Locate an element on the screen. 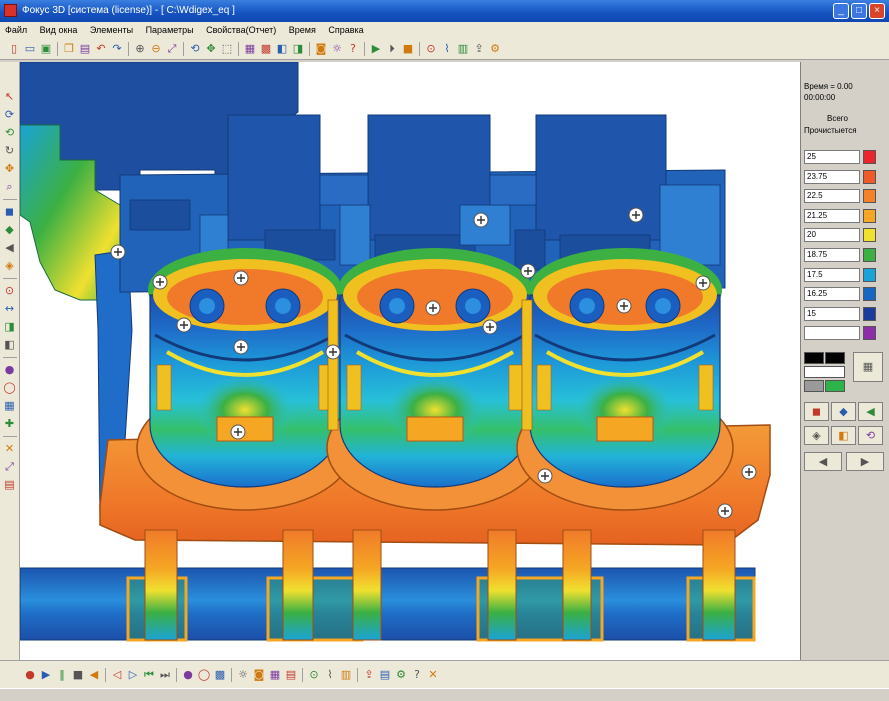  rotate-x-button: ⟳ is located at coordinates (10, 115).